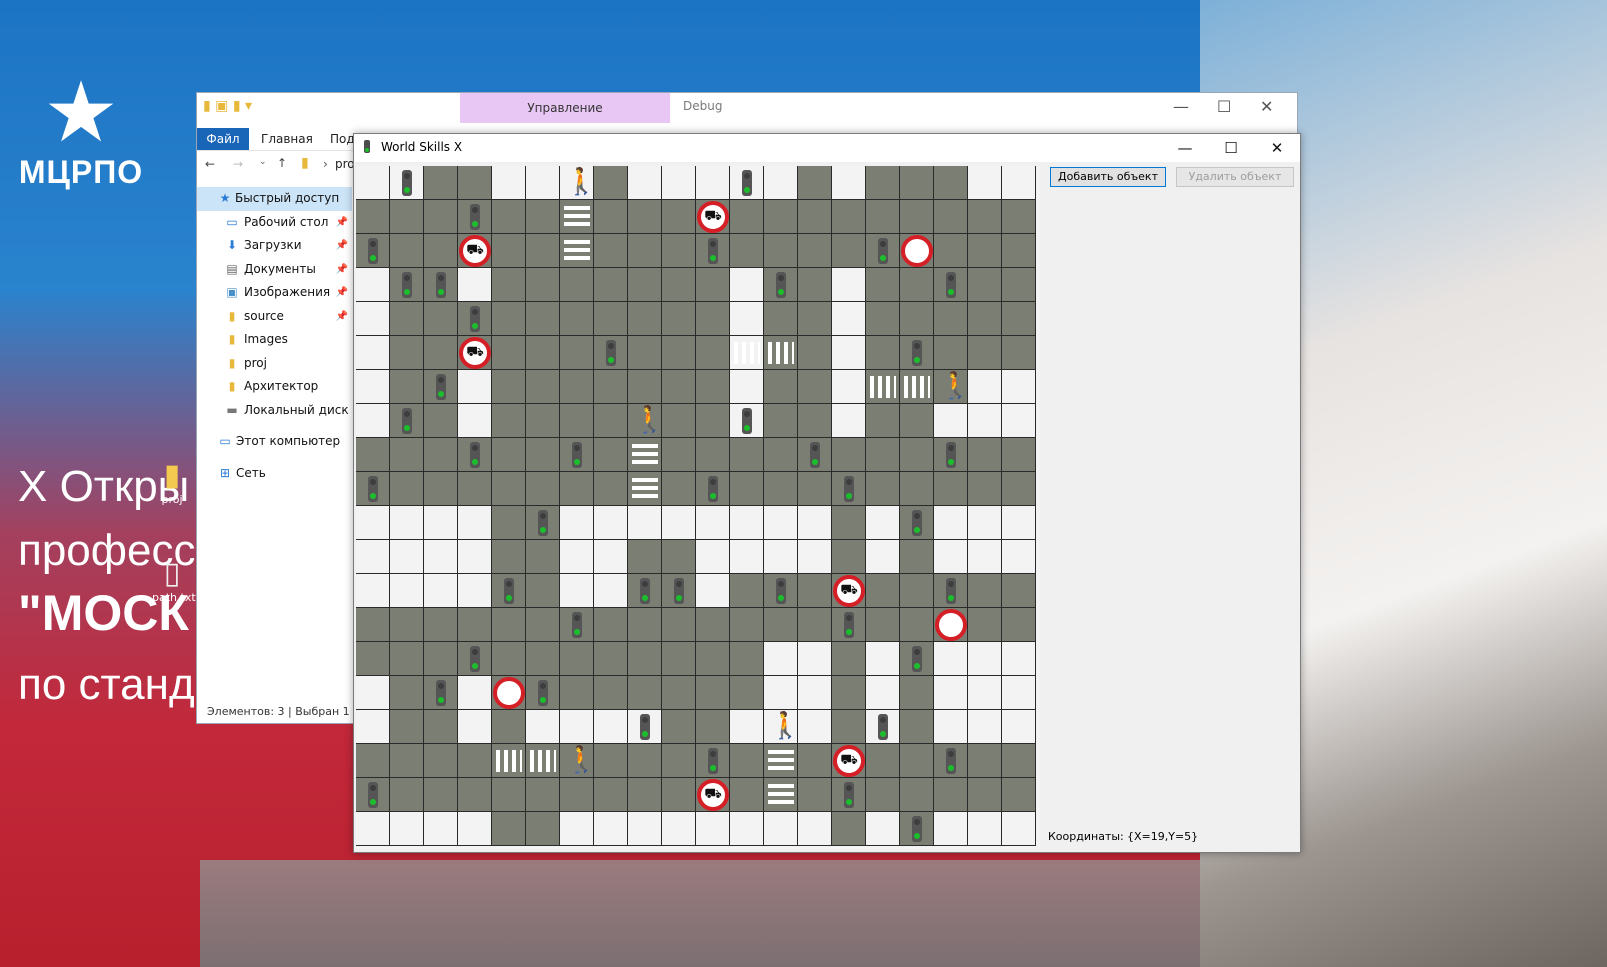 The width and height of the screenshot is (1607, 967). I want to click on sidebar-item-this-pc: ▭ Этот компьютер, so click(274, 442).